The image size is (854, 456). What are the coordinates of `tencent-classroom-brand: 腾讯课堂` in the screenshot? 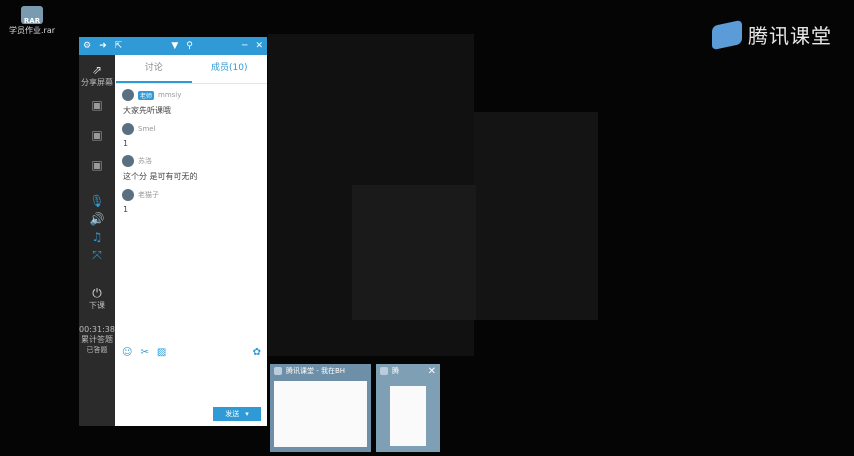 It's located at (772, 34).